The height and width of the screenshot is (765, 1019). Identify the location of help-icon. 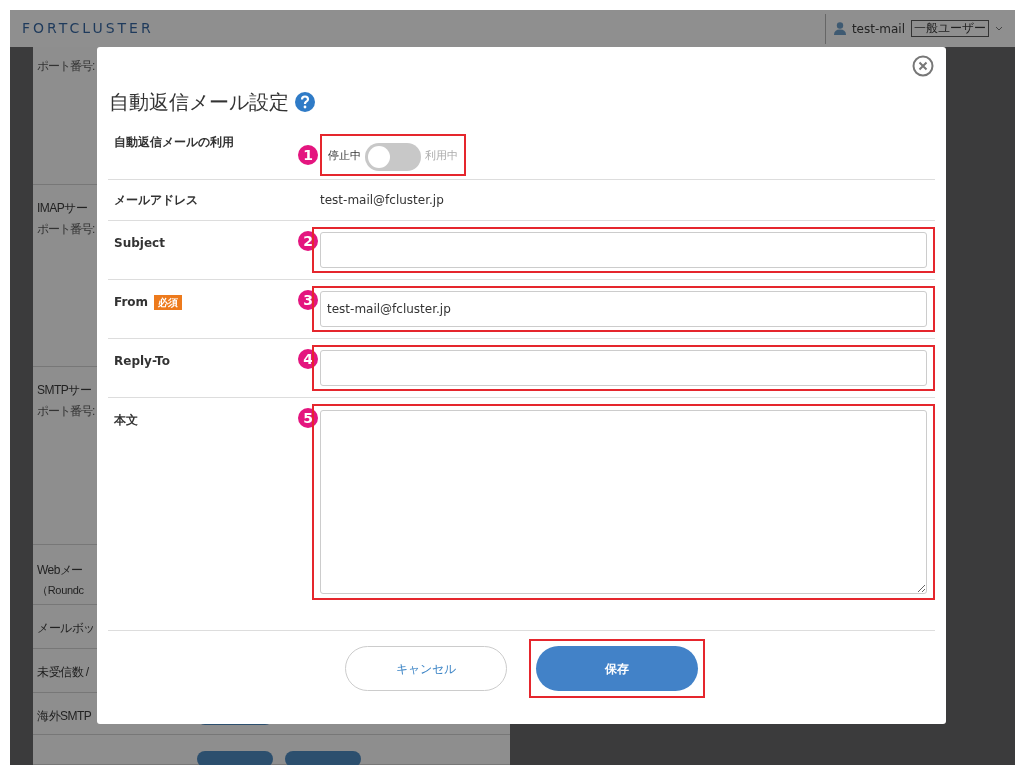
(305, 102).